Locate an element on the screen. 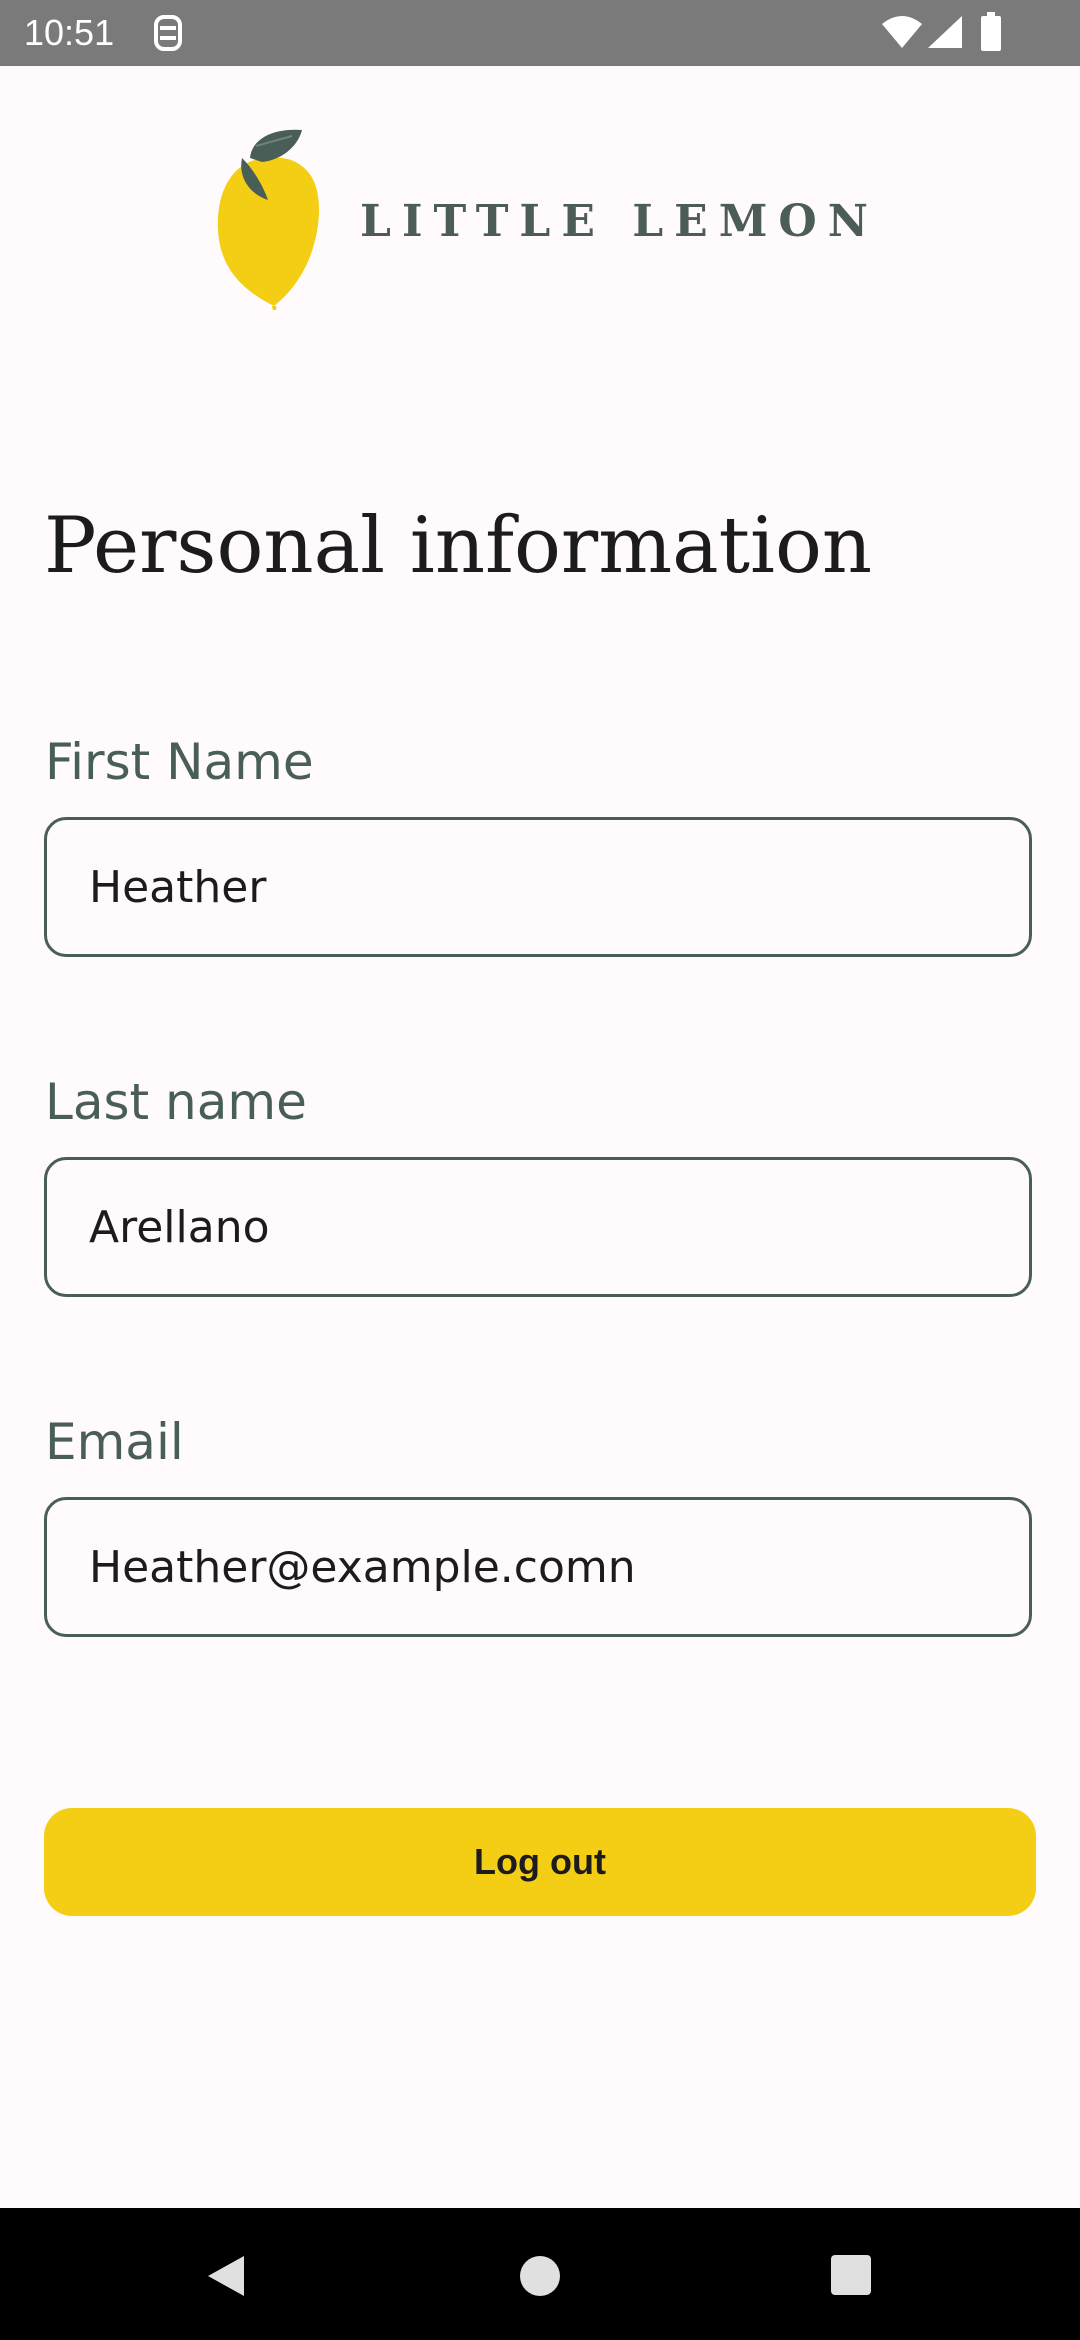 The width and height of the screenshot is (1080, 2340). logout-button: Log out is located at coordinates (540, 1862).